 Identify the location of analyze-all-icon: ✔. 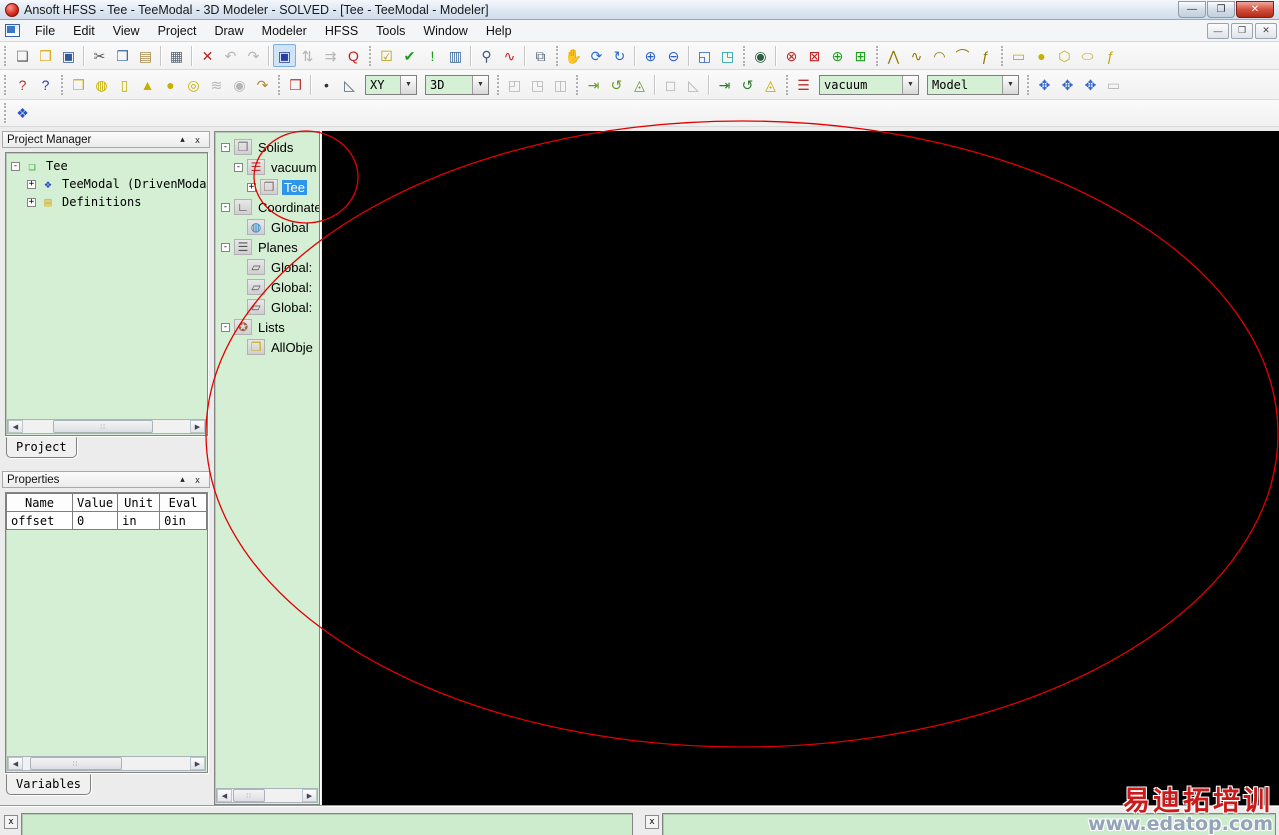
(409, 55).